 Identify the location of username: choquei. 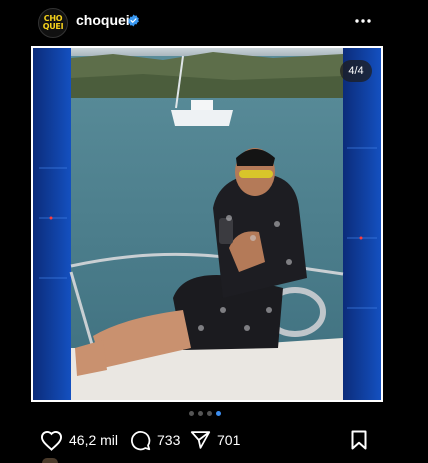
(103, 20).